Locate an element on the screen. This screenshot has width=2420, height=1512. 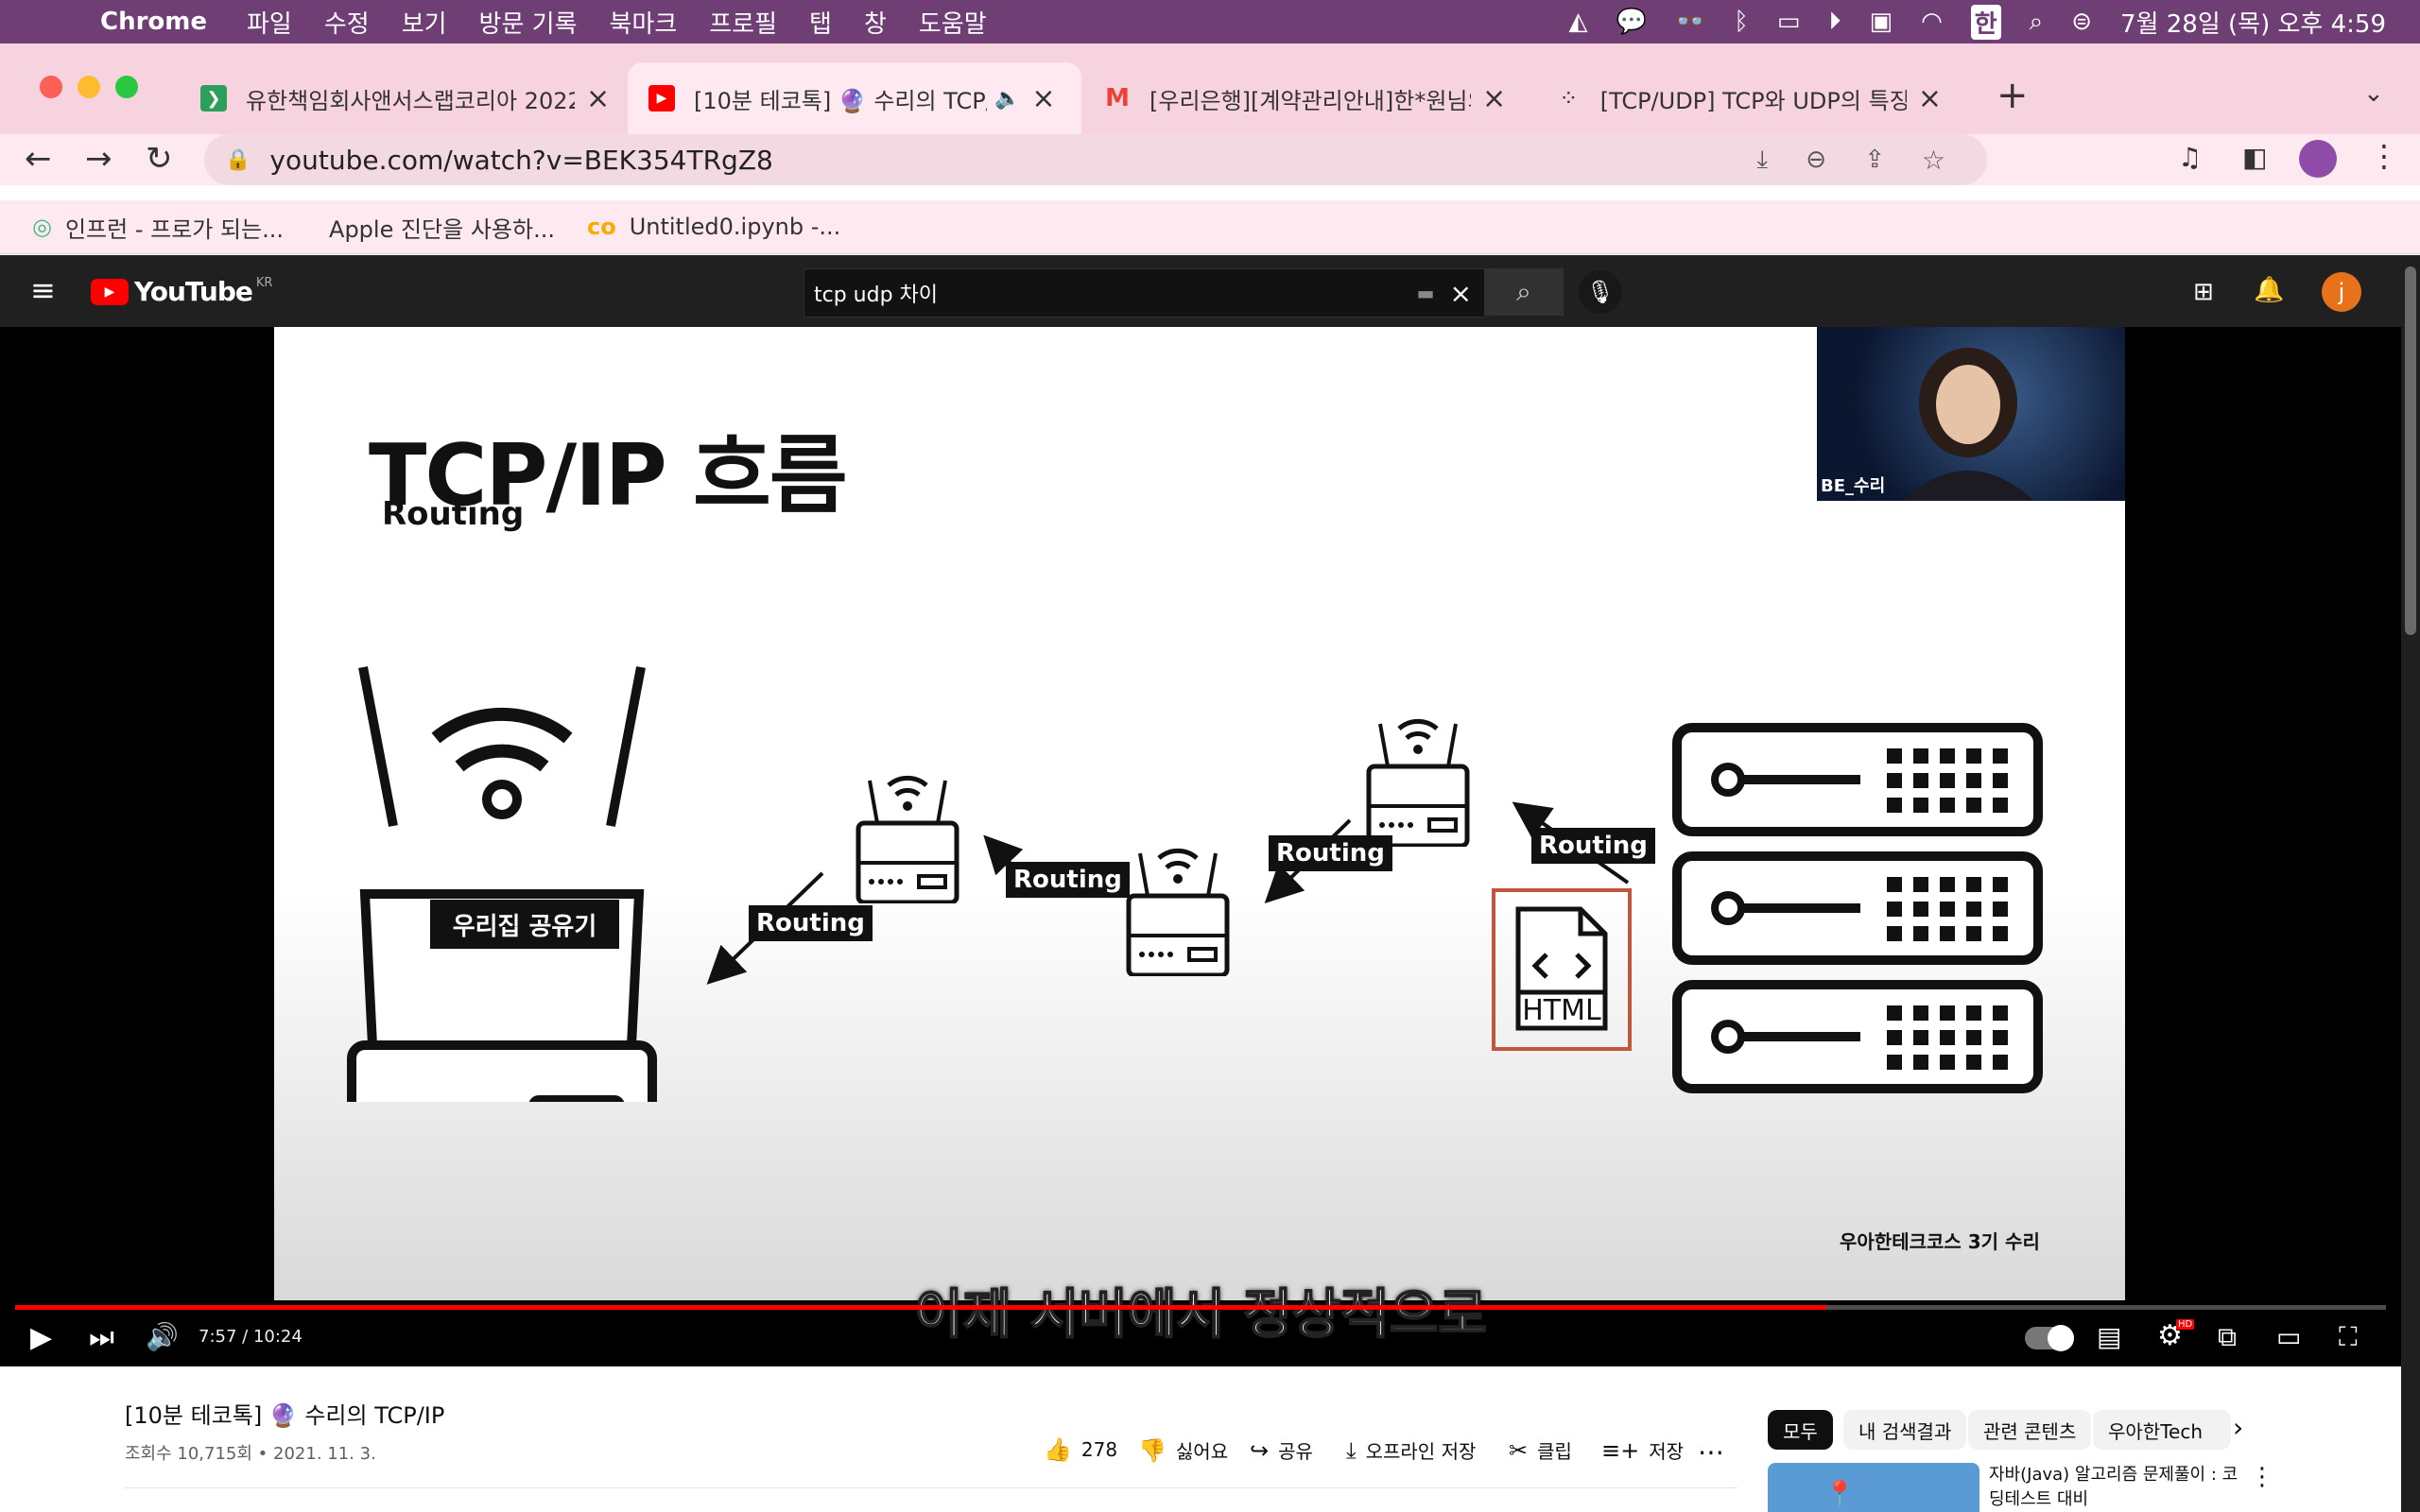
back-arrow-icon: ← is located at coordinates (38, 159).